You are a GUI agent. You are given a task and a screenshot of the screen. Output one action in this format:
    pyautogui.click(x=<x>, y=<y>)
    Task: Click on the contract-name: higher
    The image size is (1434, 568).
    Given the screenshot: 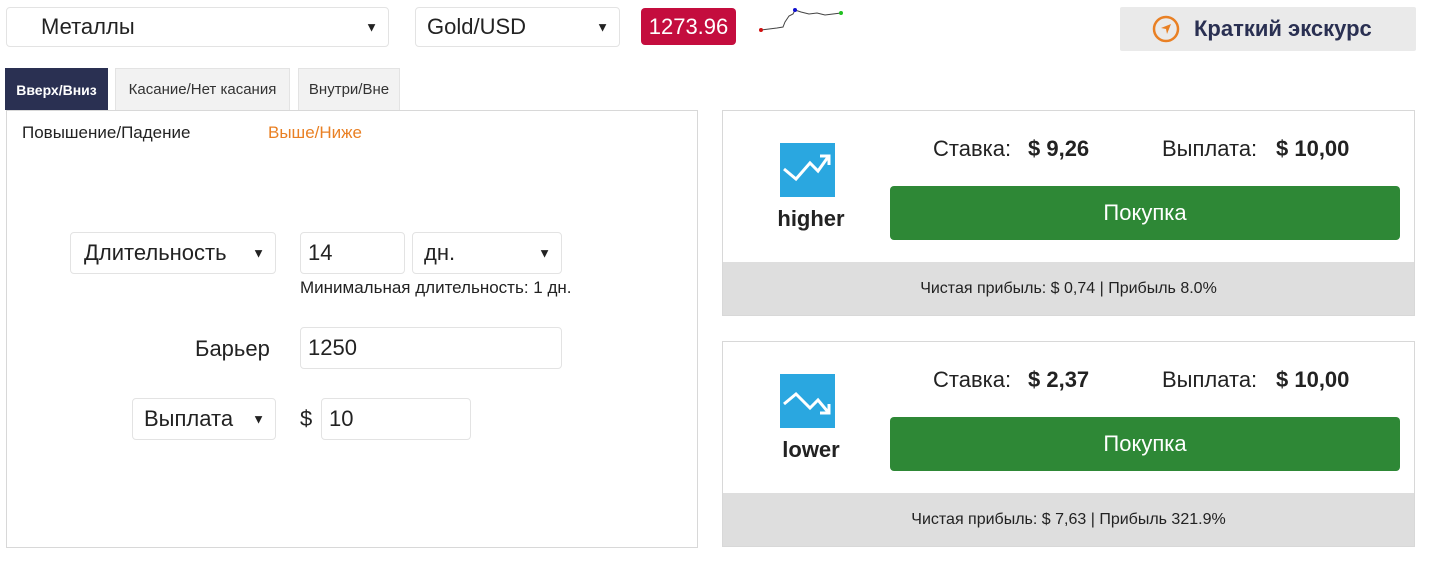 What is the action you would take?
    pyautogui.click(x=811, y=218)
    